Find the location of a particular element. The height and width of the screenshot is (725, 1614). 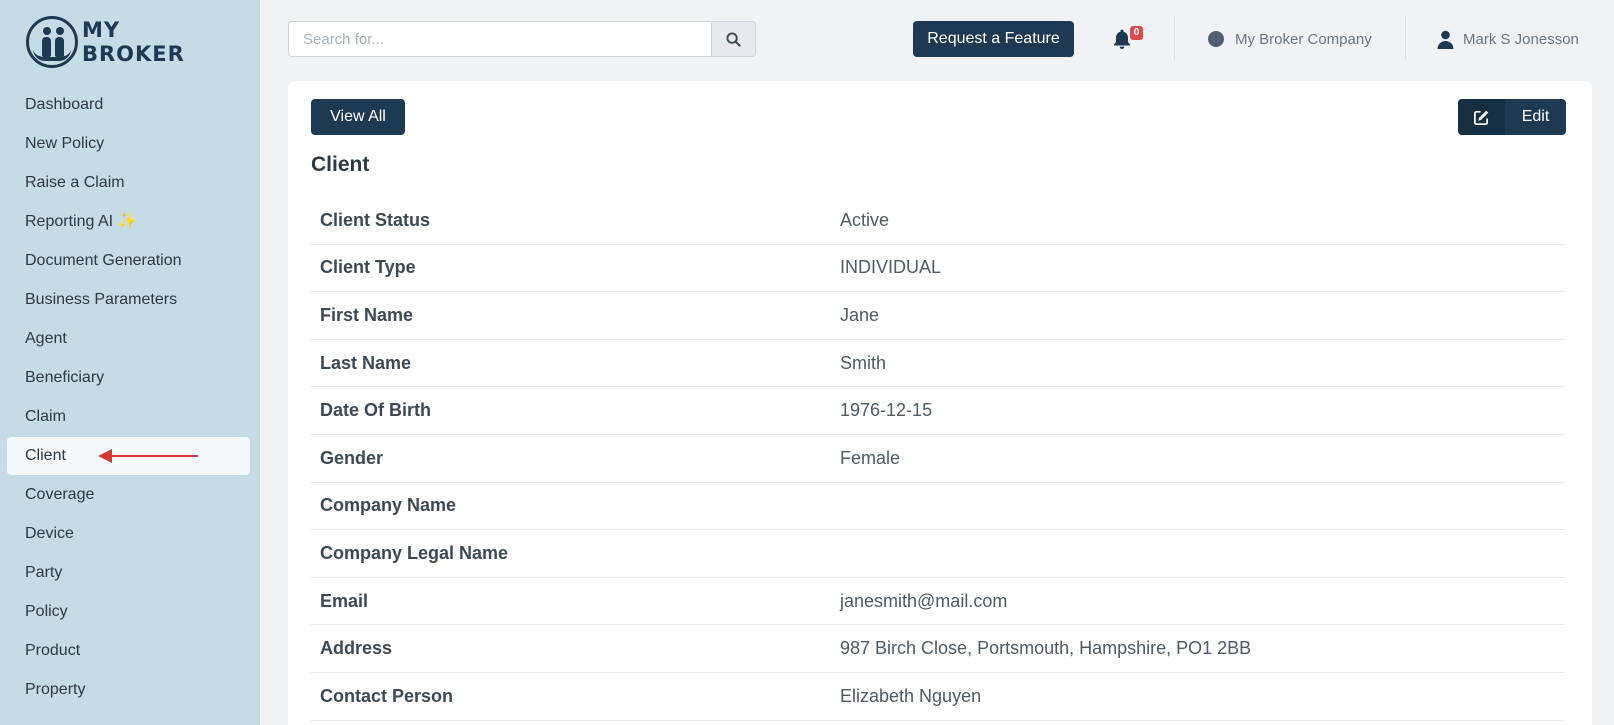

search-button is located at coordinates (733, 39).